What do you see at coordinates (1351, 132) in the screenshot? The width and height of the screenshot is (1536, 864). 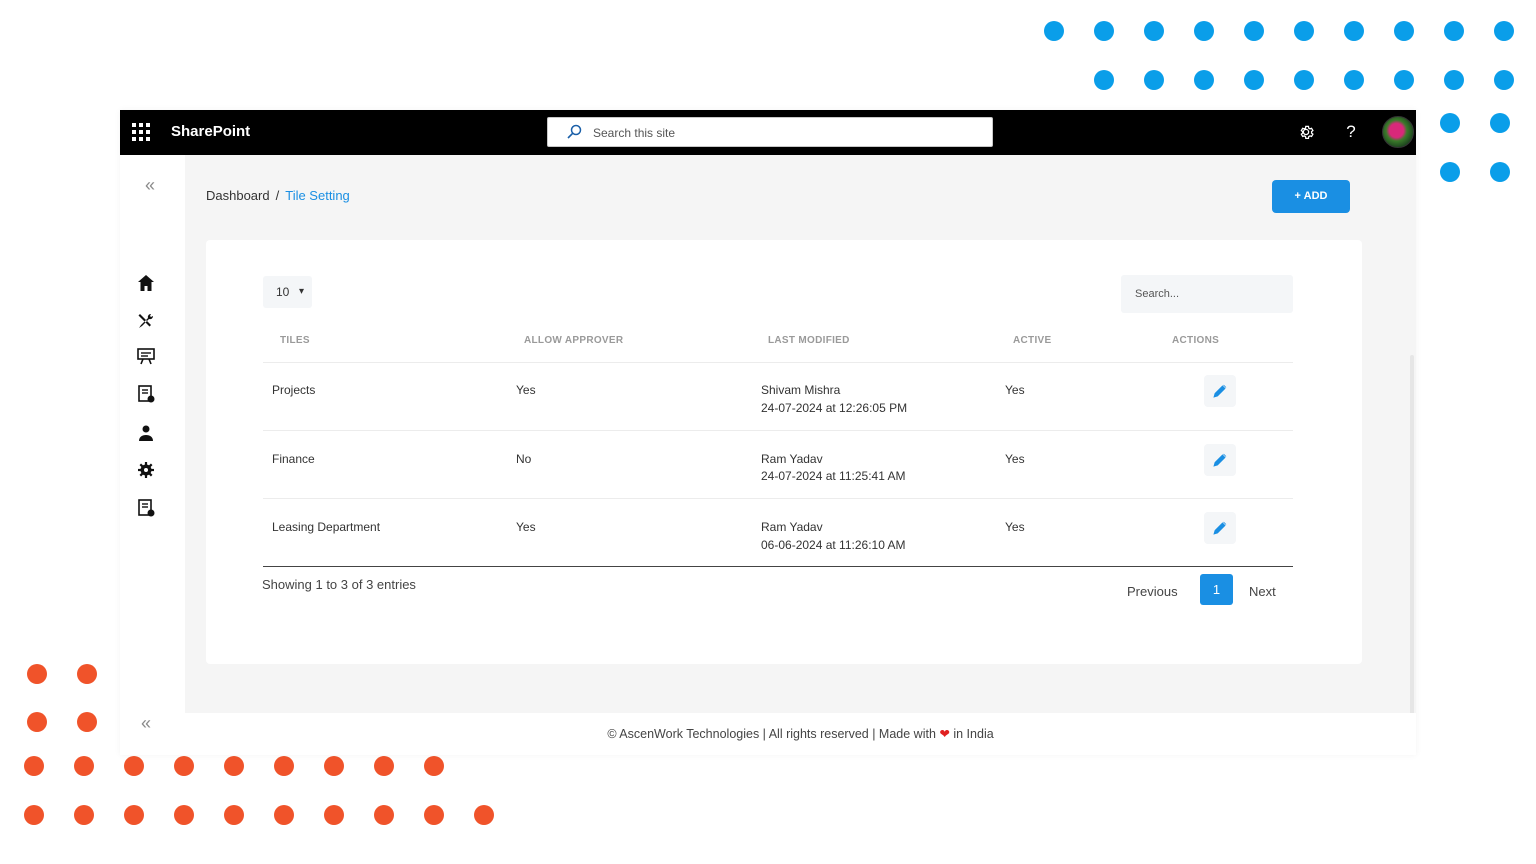 I see `help-icon: ?` at bounding box center [1351, 132].